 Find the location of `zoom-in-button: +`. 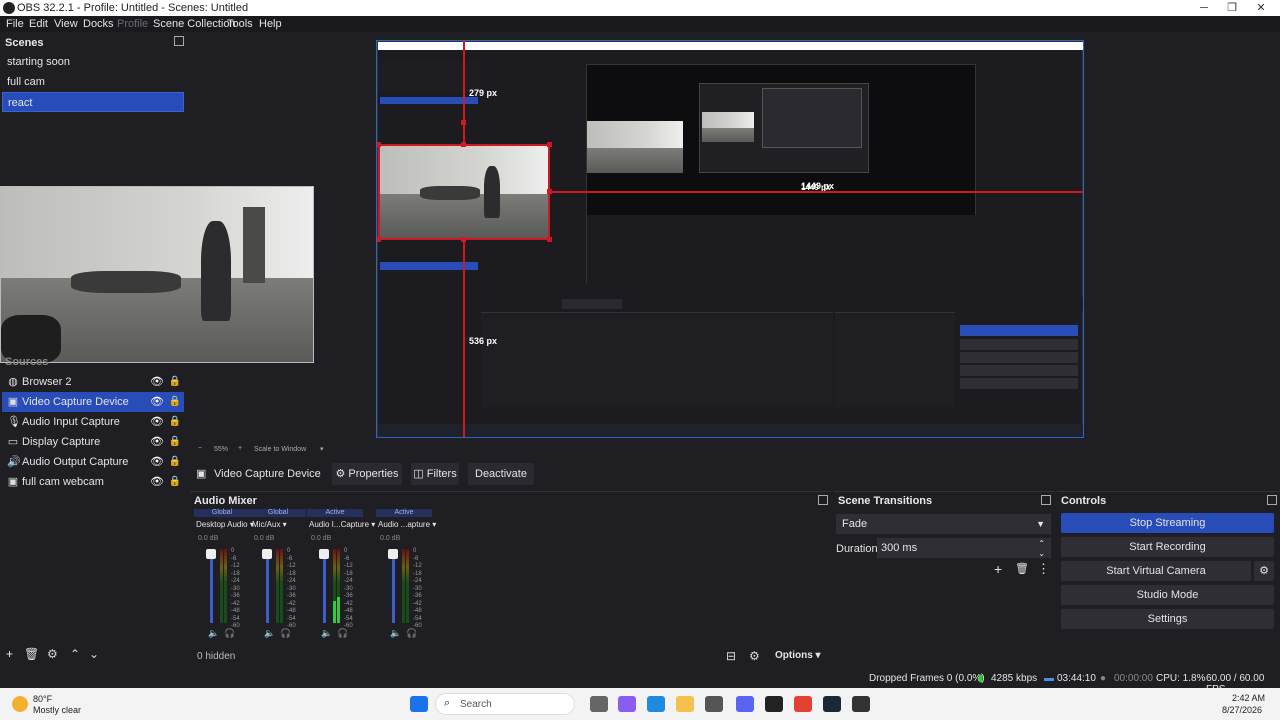

zoom-in-button: + is located at coordinates (240, 448).